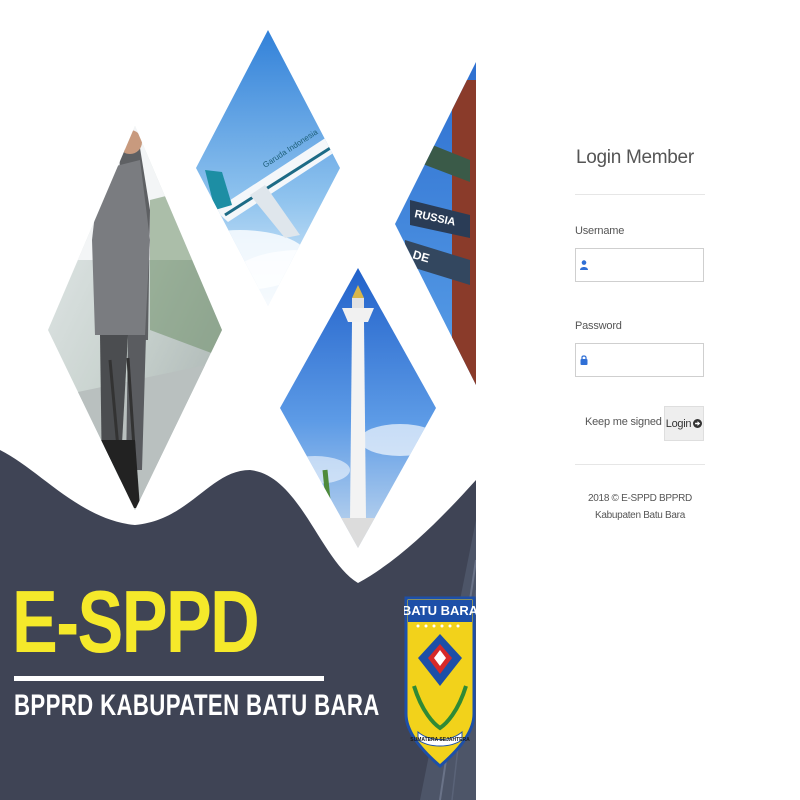  I want to click on lock-icon, so click(584, 360).